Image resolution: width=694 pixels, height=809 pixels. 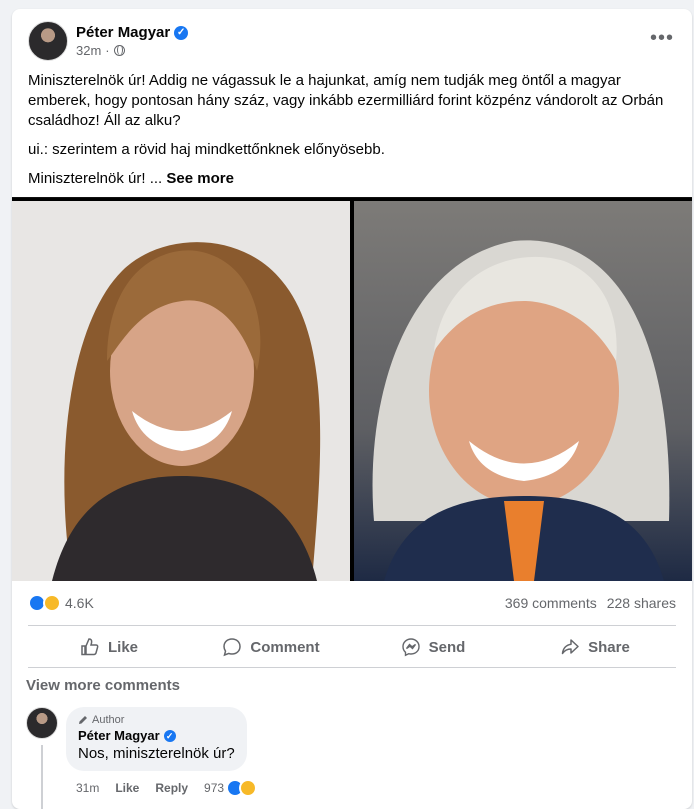 I want to click on post-header: Péter Magyar ✓ 32m ·, so click(x=108, y=41).